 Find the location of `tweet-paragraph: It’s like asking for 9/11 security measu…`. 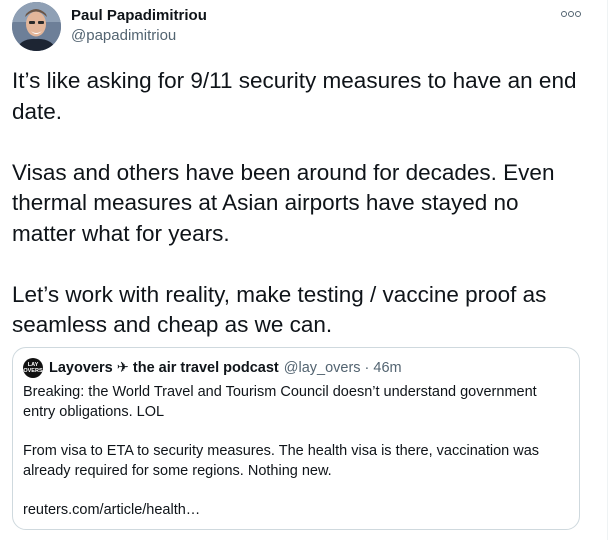

tweet-paragraph: It’s like asking for 9/11 security measu… is located at coordinates (294, 96).